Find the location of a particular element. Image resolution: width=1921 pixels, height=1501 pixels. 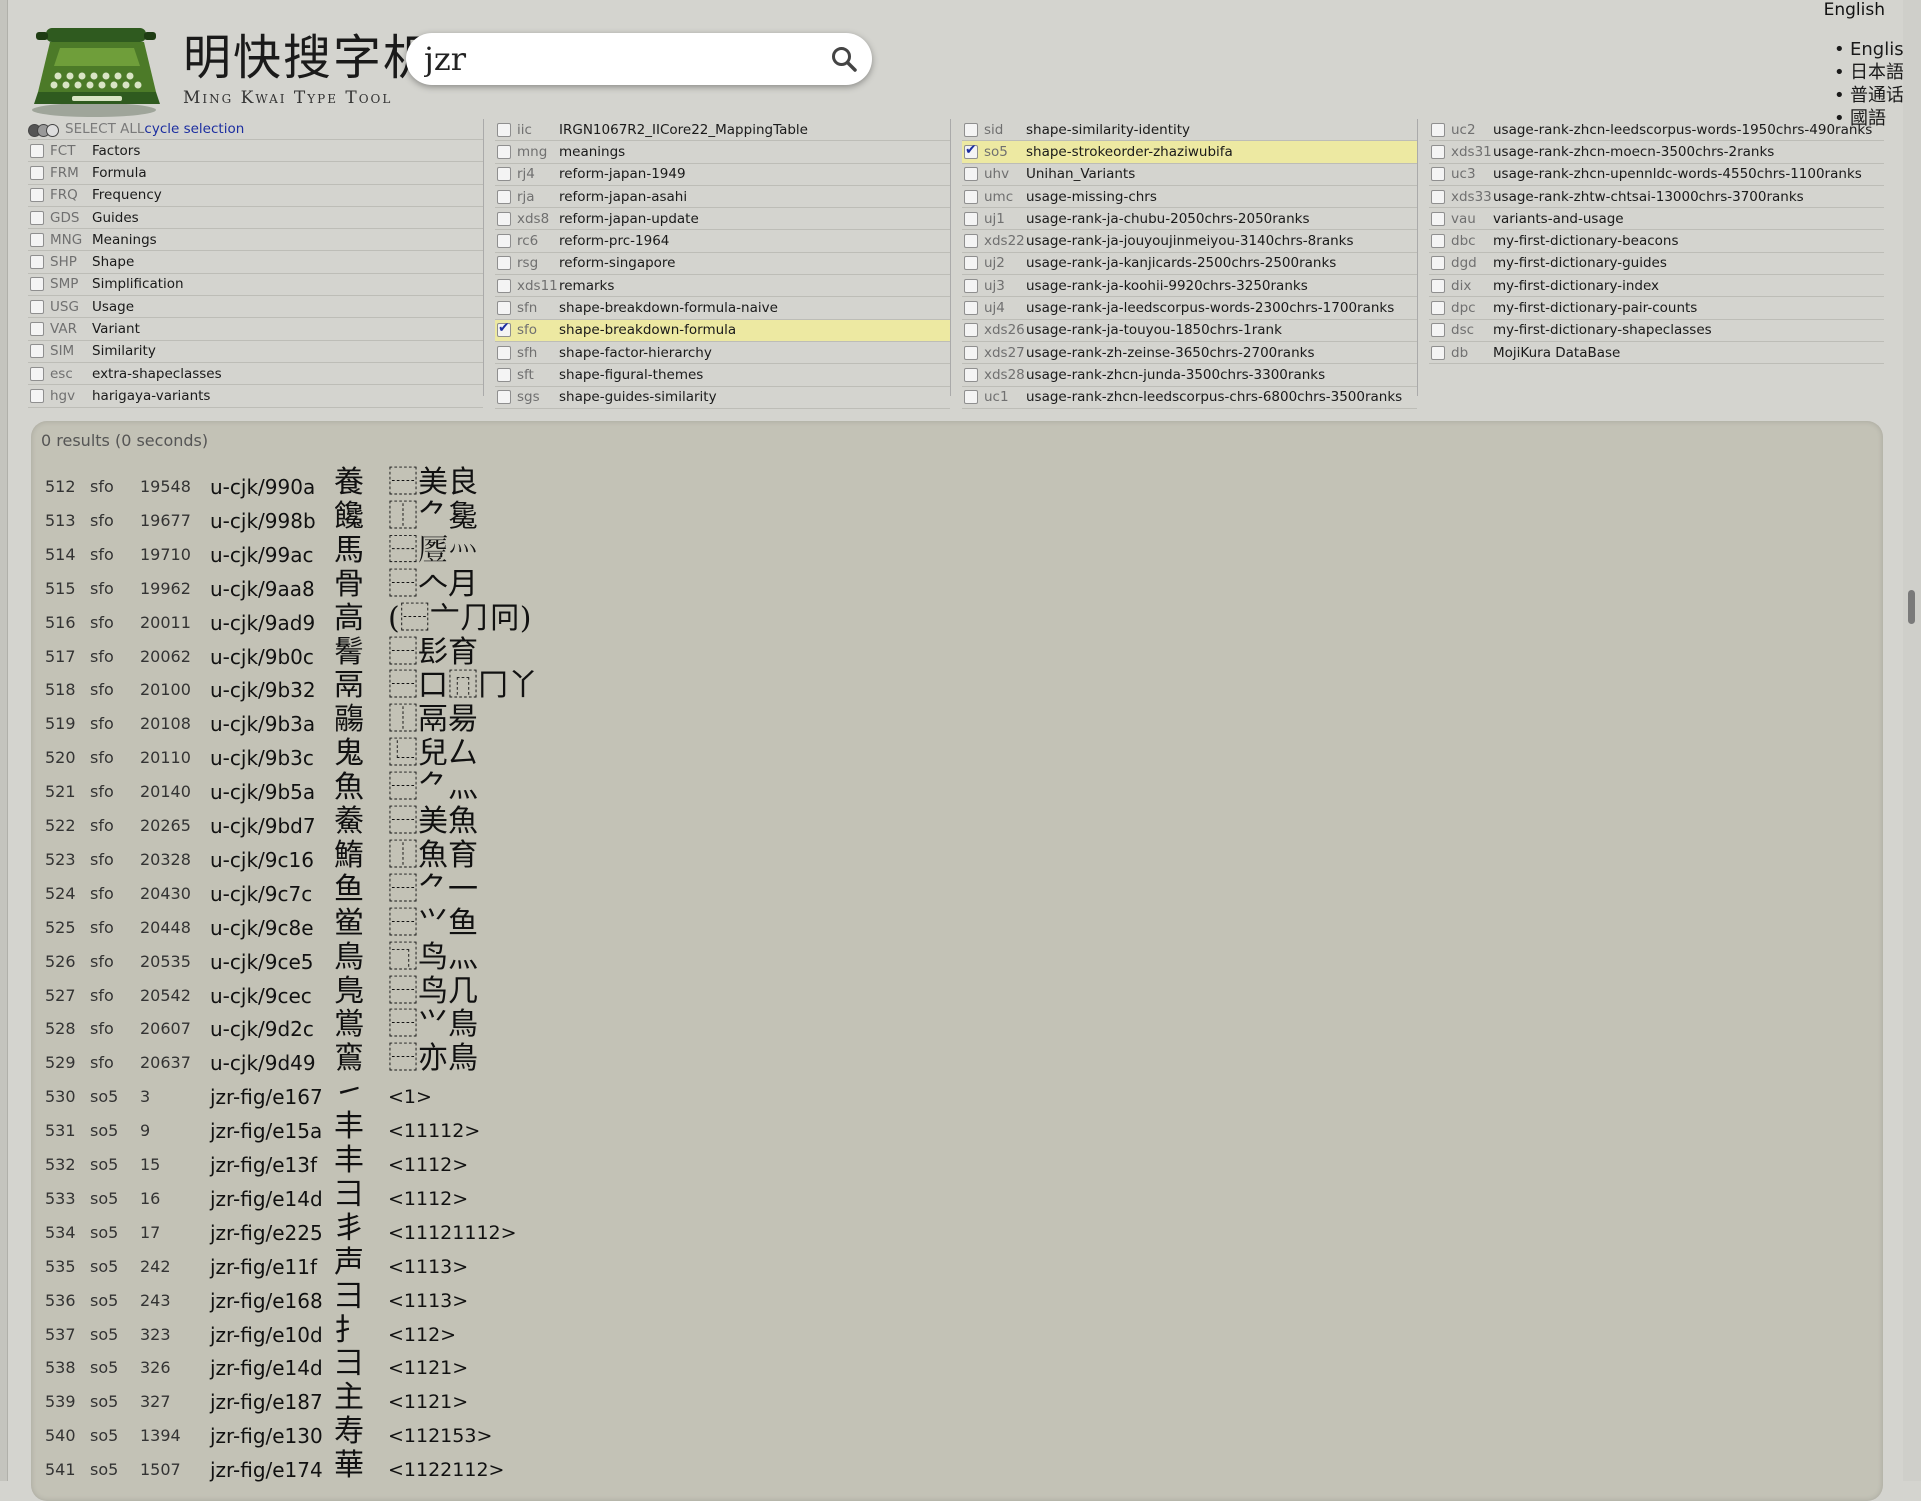

dictionary-option: sfo shape-breakdown-formula is located at coordinates (722, 330).